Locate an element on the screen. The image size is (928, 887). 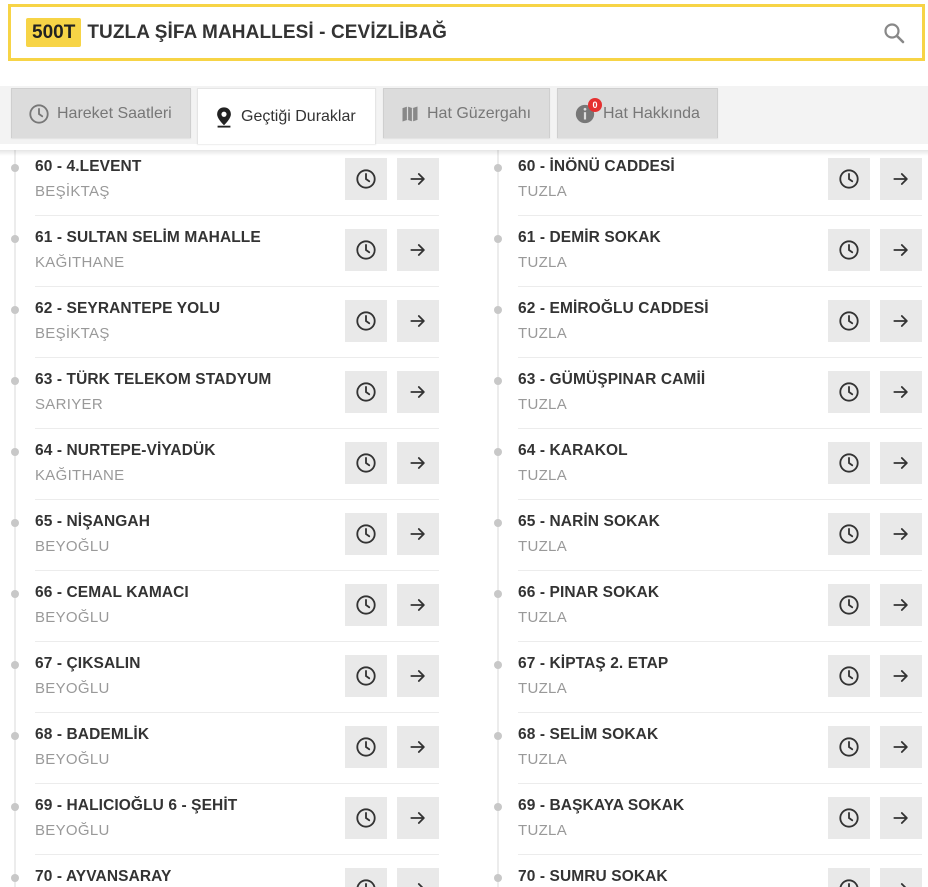
stop-row: 63 - GÜMÜŞPINAR CAMİİ TUZLA is located at coordinates (703, 398).